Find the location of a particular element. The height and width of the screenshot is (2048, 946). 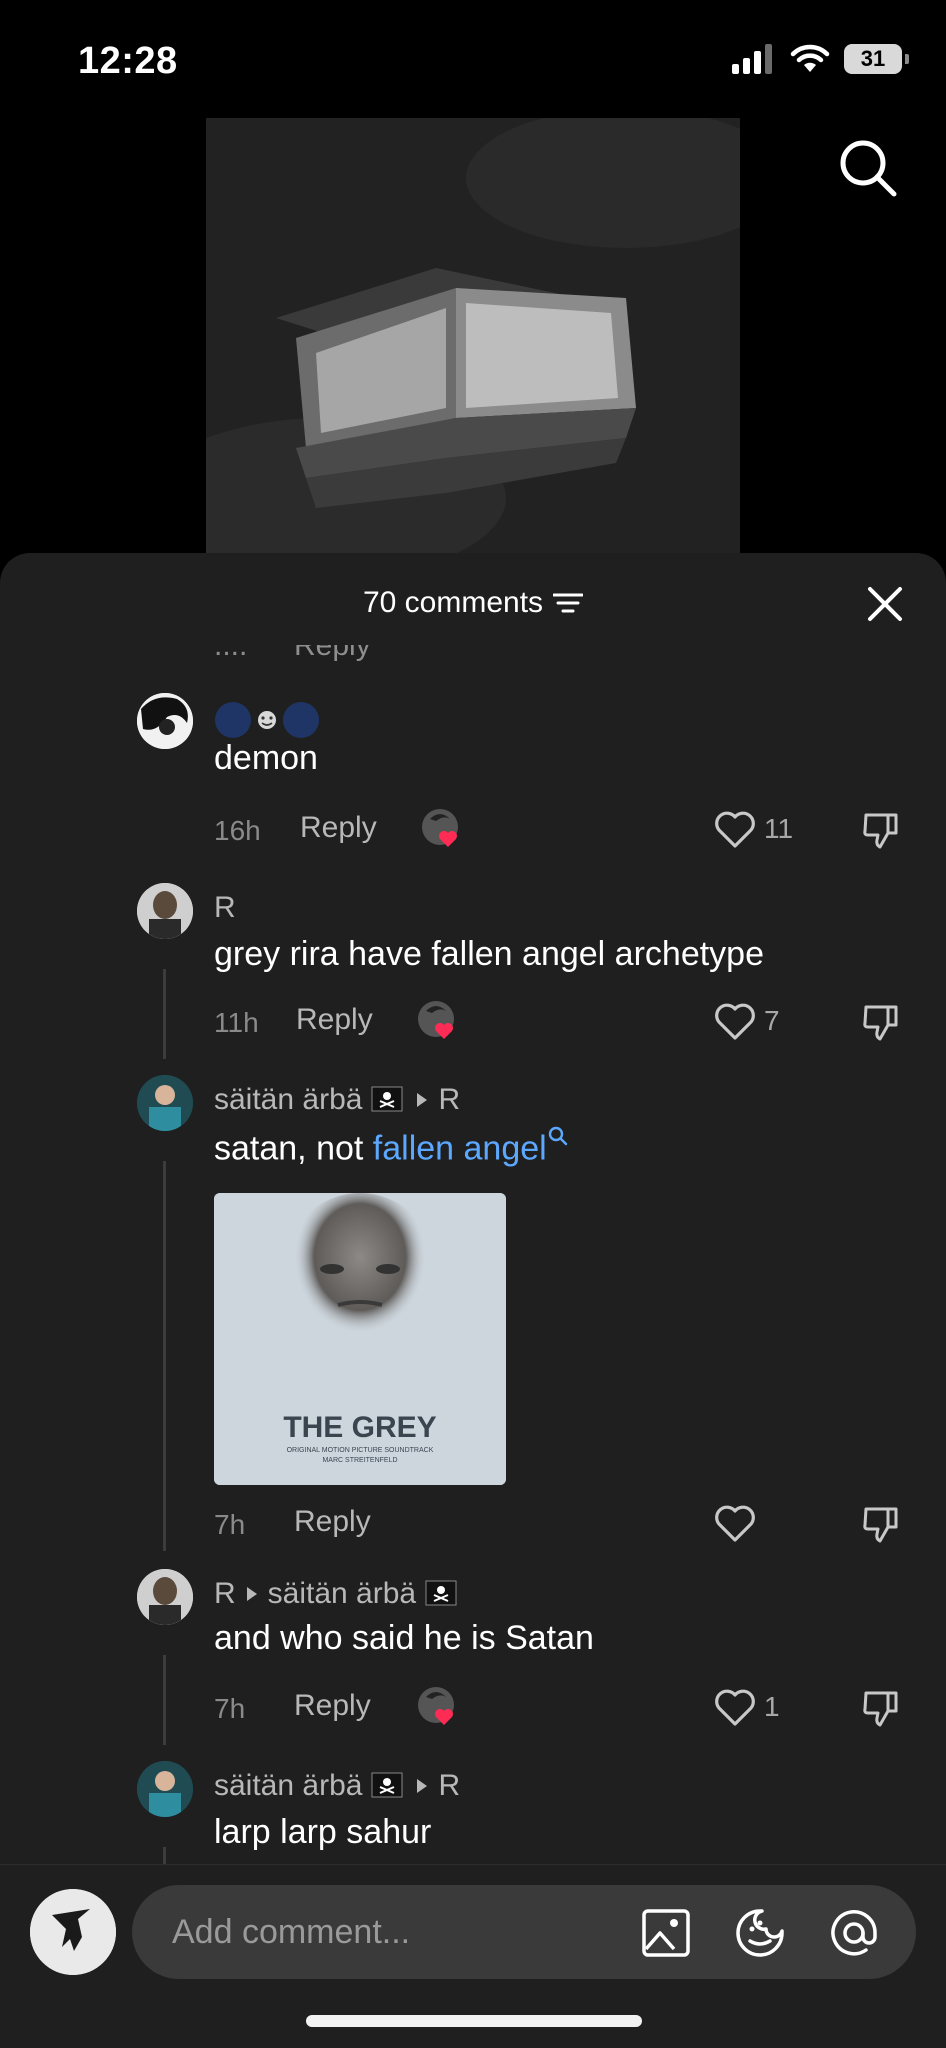

emoji-username-icon is located at coordinates (267, 720).